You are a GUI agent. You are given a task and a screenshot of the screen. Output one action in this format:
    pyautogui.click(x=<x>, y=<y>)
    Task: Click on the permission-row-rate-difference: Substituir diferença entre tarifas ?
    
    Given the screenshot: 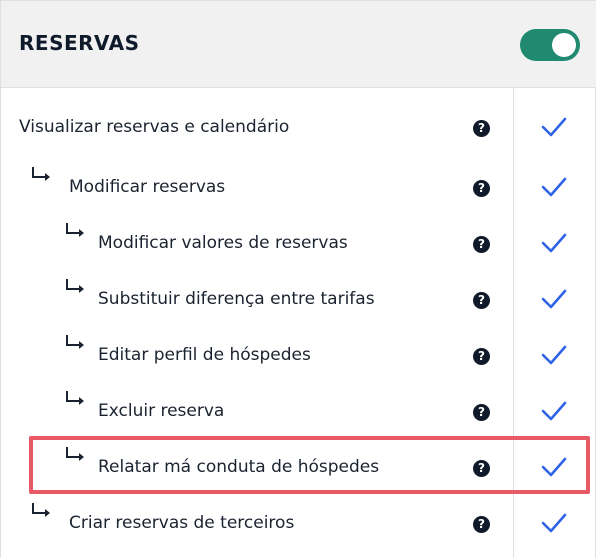 What is the action you would take?
    pyautogui.click(x=298, y=301)
    